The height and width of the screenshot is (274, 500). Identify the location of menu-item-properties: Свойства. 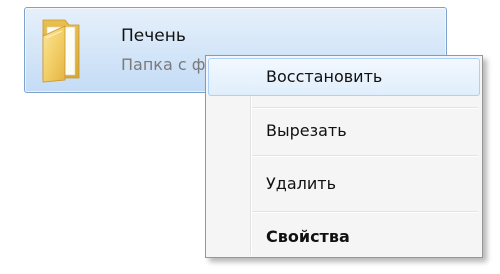
(344, 237).